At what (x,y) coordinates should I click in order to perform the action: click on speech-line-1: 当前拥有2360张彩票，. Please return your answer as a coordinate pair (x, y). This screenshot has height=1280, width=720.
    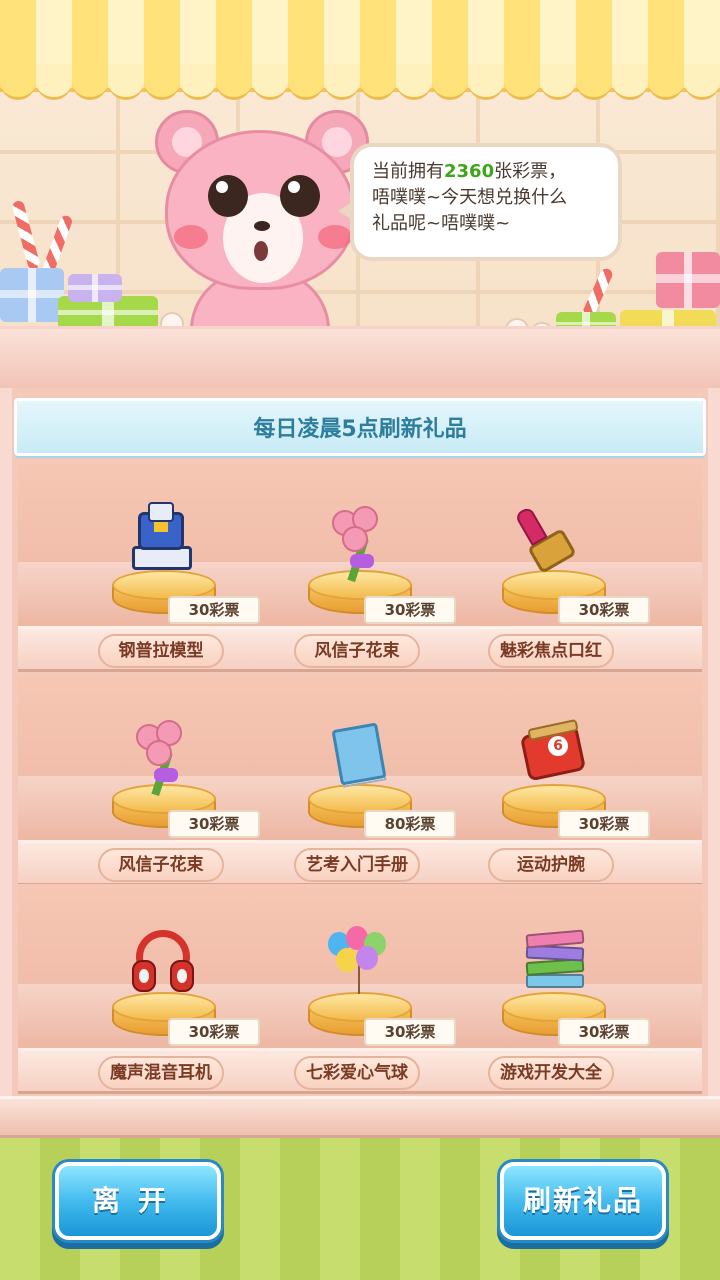
    Looking at the image, I should click on (469, 171).